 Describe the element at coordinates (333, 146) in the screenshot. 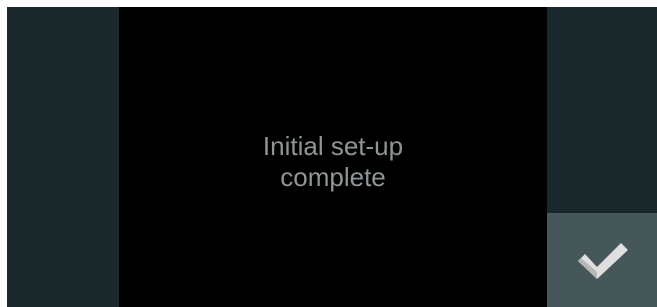

I see `status-message-line-1: Initial set-up` at that location.